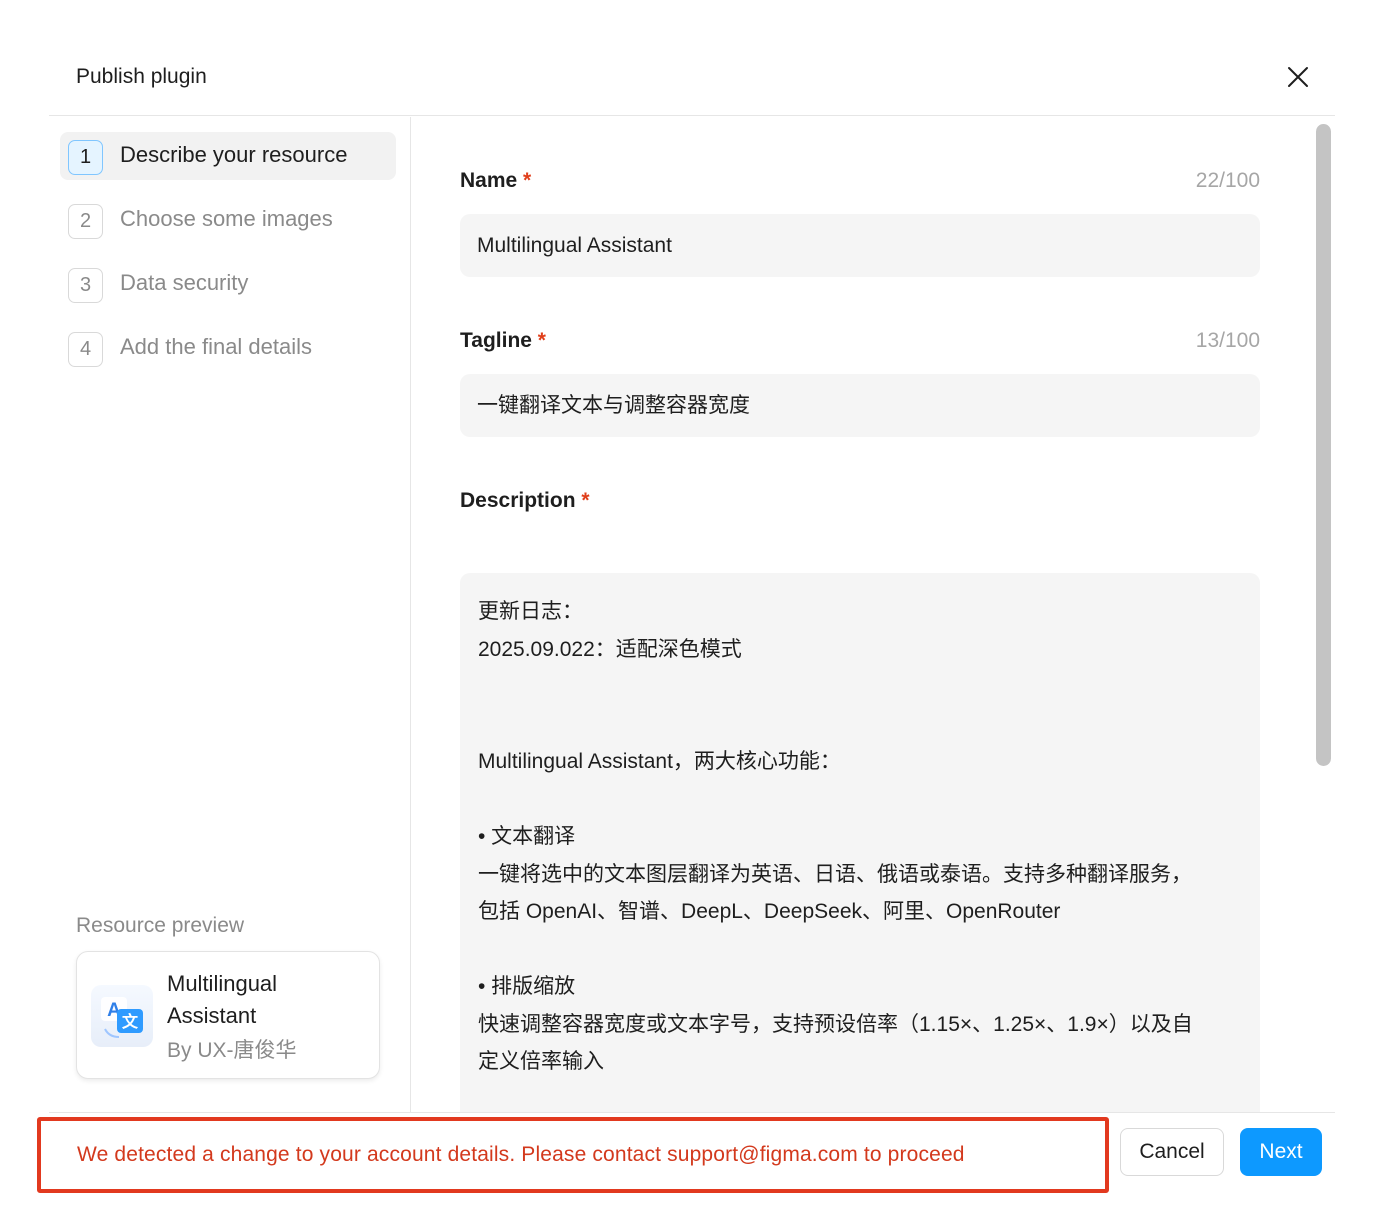  Describe the element at coordinates (141, 76) in the screenshot. I see `dialog-title: Publish plugin` at that location.